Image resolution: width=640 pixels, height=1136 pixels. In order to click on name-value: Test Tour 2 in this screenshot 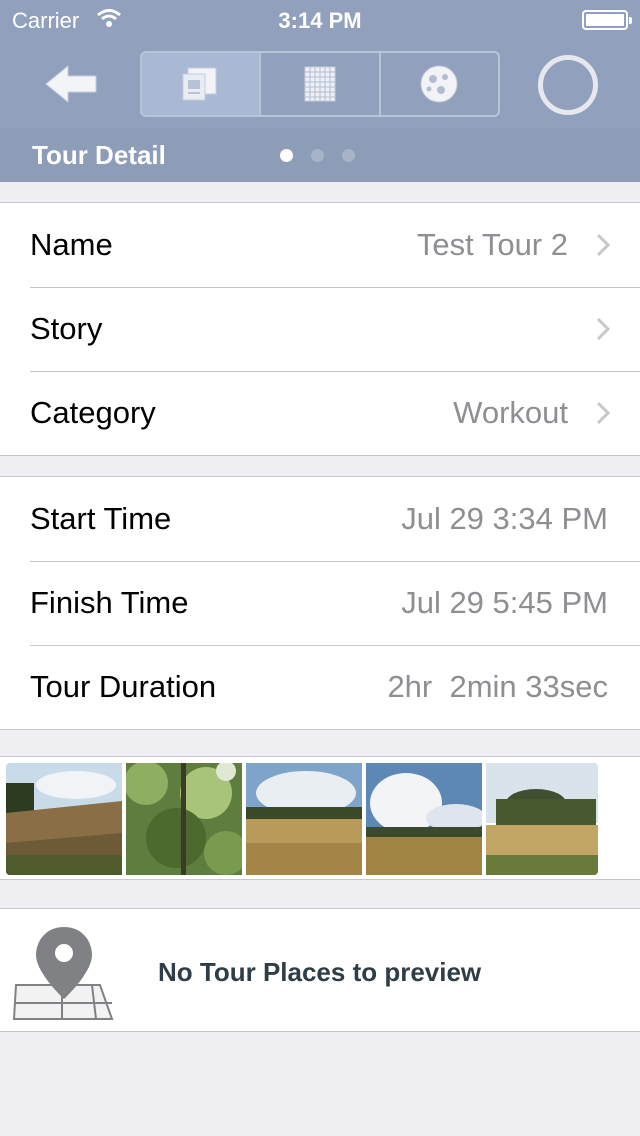, I will do `click(492, 244)`.